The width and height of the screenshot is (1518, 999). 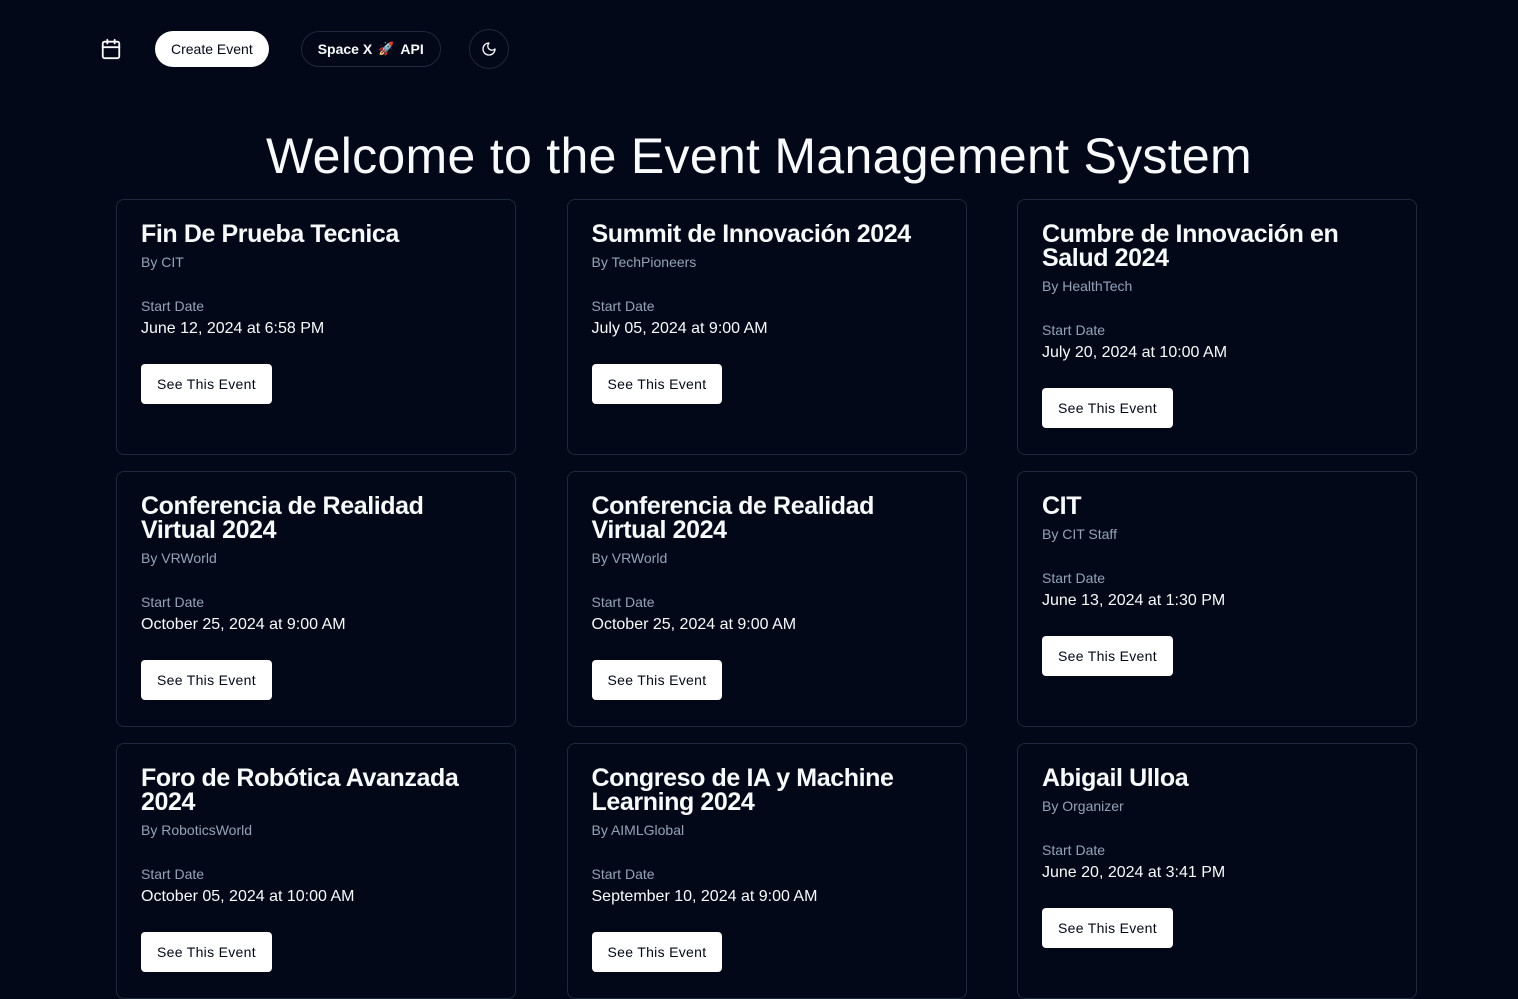 I want to click on event-title: Congreso de IA y Machine Learning 2024, so click(x=742, y=790).